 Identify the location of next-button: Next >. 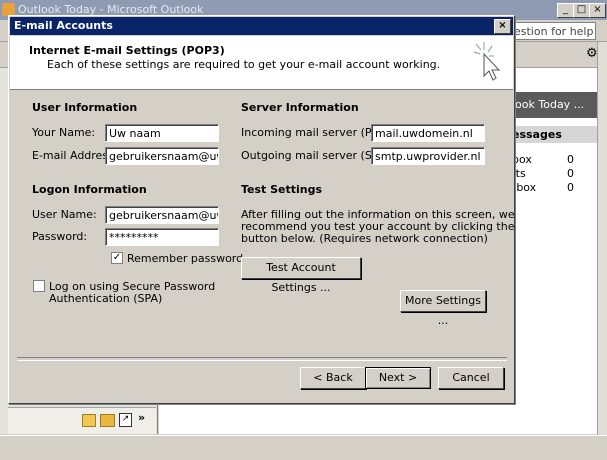
(398, 378).